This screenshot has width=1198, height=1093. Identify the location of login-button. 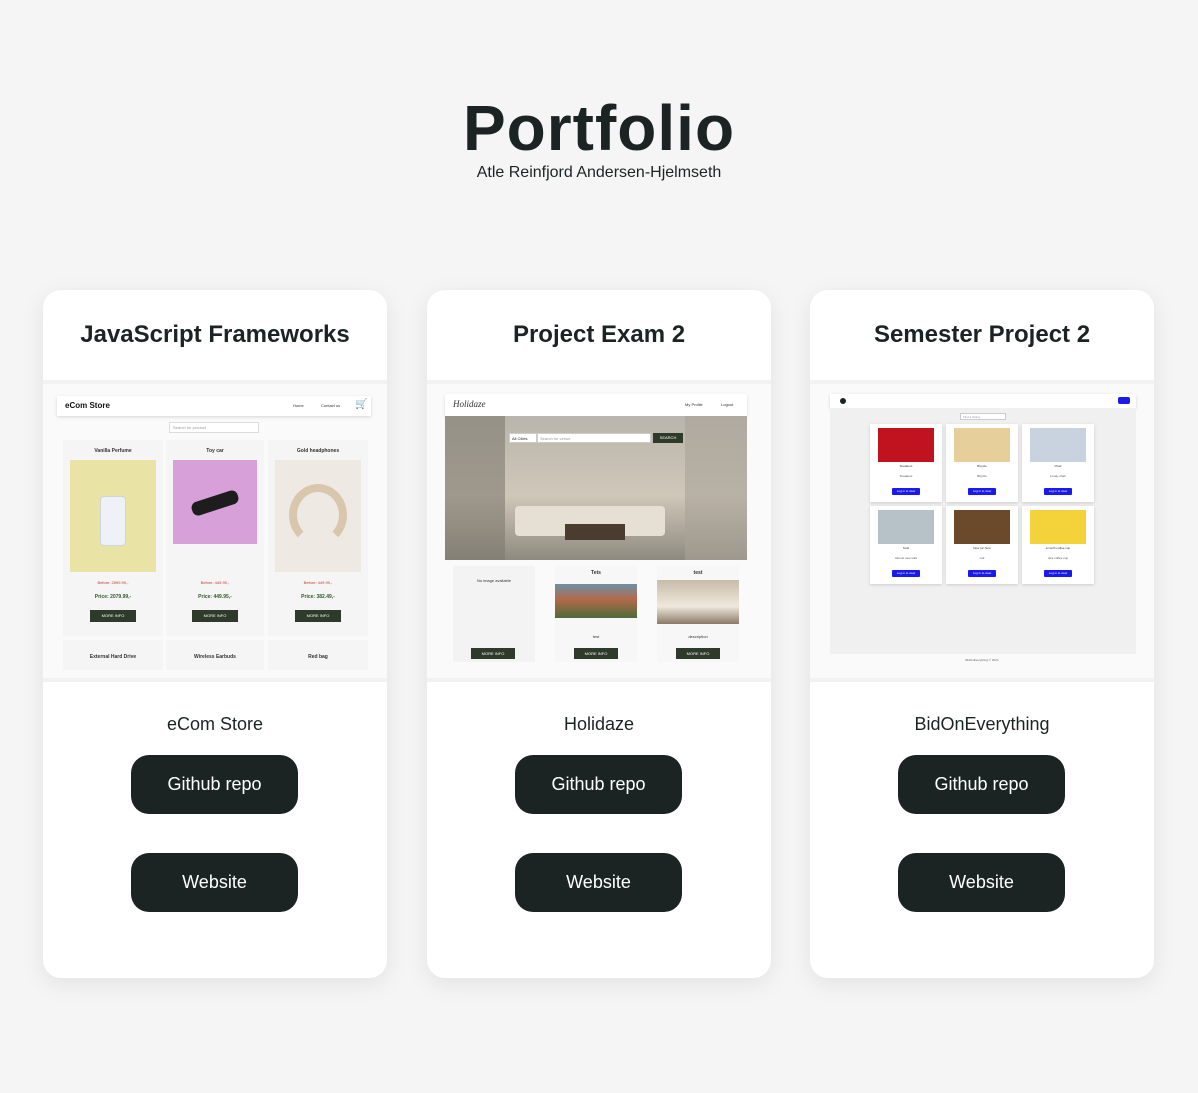
(1124, 400).